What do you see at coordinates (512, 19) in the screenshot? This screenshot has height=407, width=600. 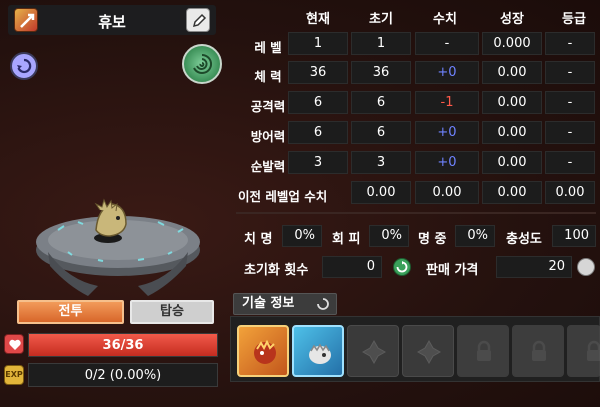 I see `header-growth: 성장` at bounding box center [512, 19].